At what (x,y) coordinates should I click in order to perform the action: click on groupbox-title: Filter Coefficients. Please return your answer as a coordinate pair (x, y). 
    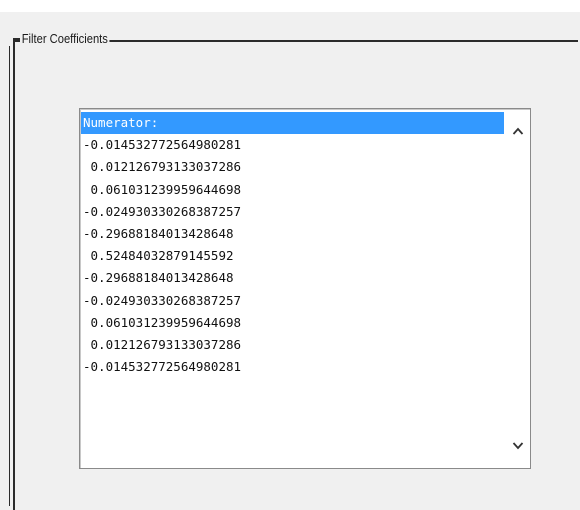
    Looking at the image, I should click on (65, 38).